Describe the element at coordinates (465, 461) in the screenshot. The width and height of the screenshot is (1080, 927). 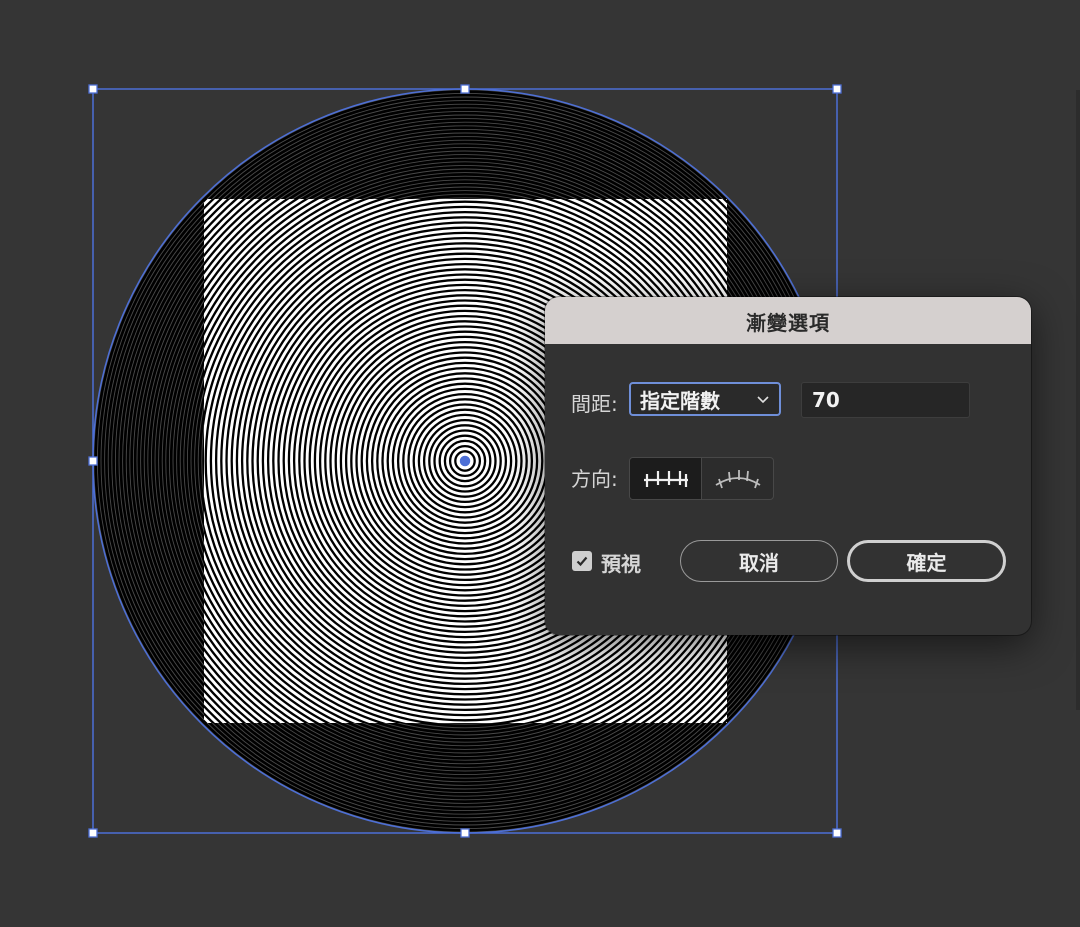
I see `center-point` at that location.